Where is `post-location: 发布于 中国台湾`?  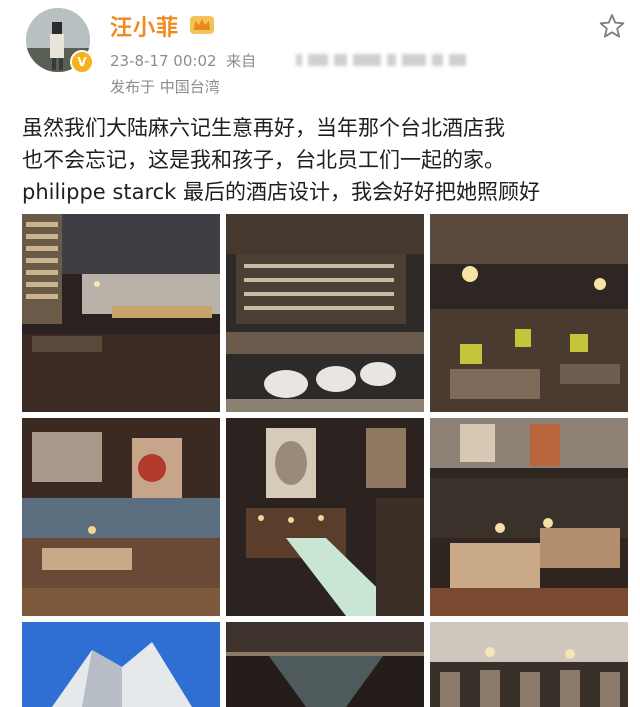 post-location: 发布于 中国台湾 is located at coordinates (165, 87).